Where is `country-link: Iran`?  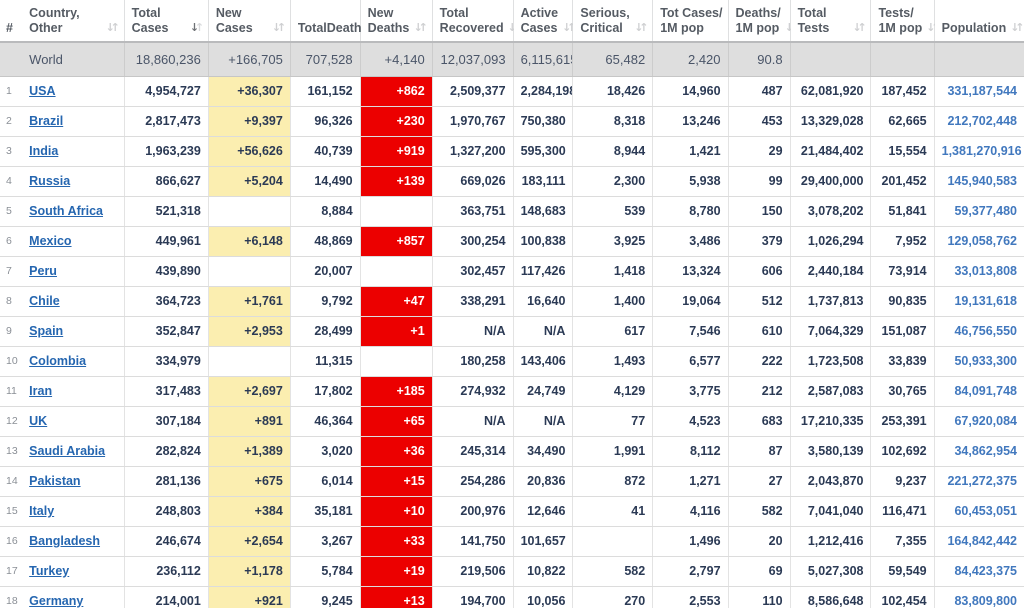 country-link: Iran is located at coordinates (40, 391).